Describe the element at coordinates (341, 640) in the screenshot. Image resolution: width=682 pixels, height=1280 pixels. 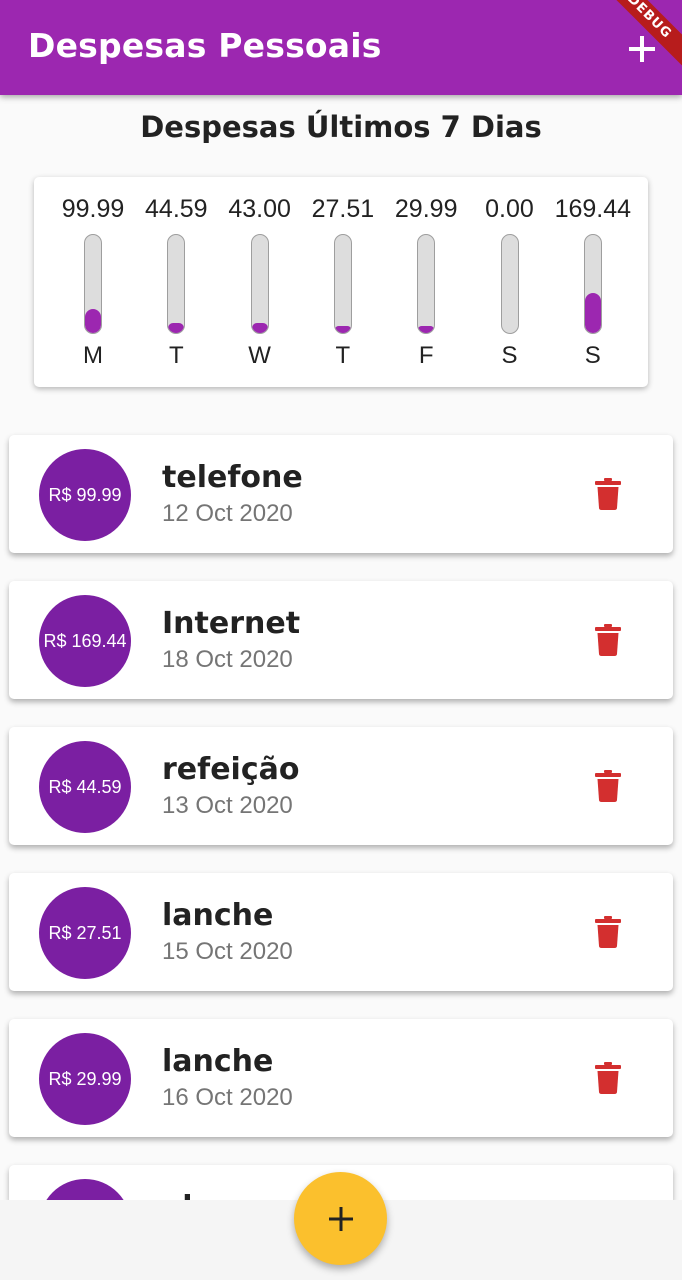
I see `transaction-card: R$ 169.44 Internet 18 Oct 2020` at that location.